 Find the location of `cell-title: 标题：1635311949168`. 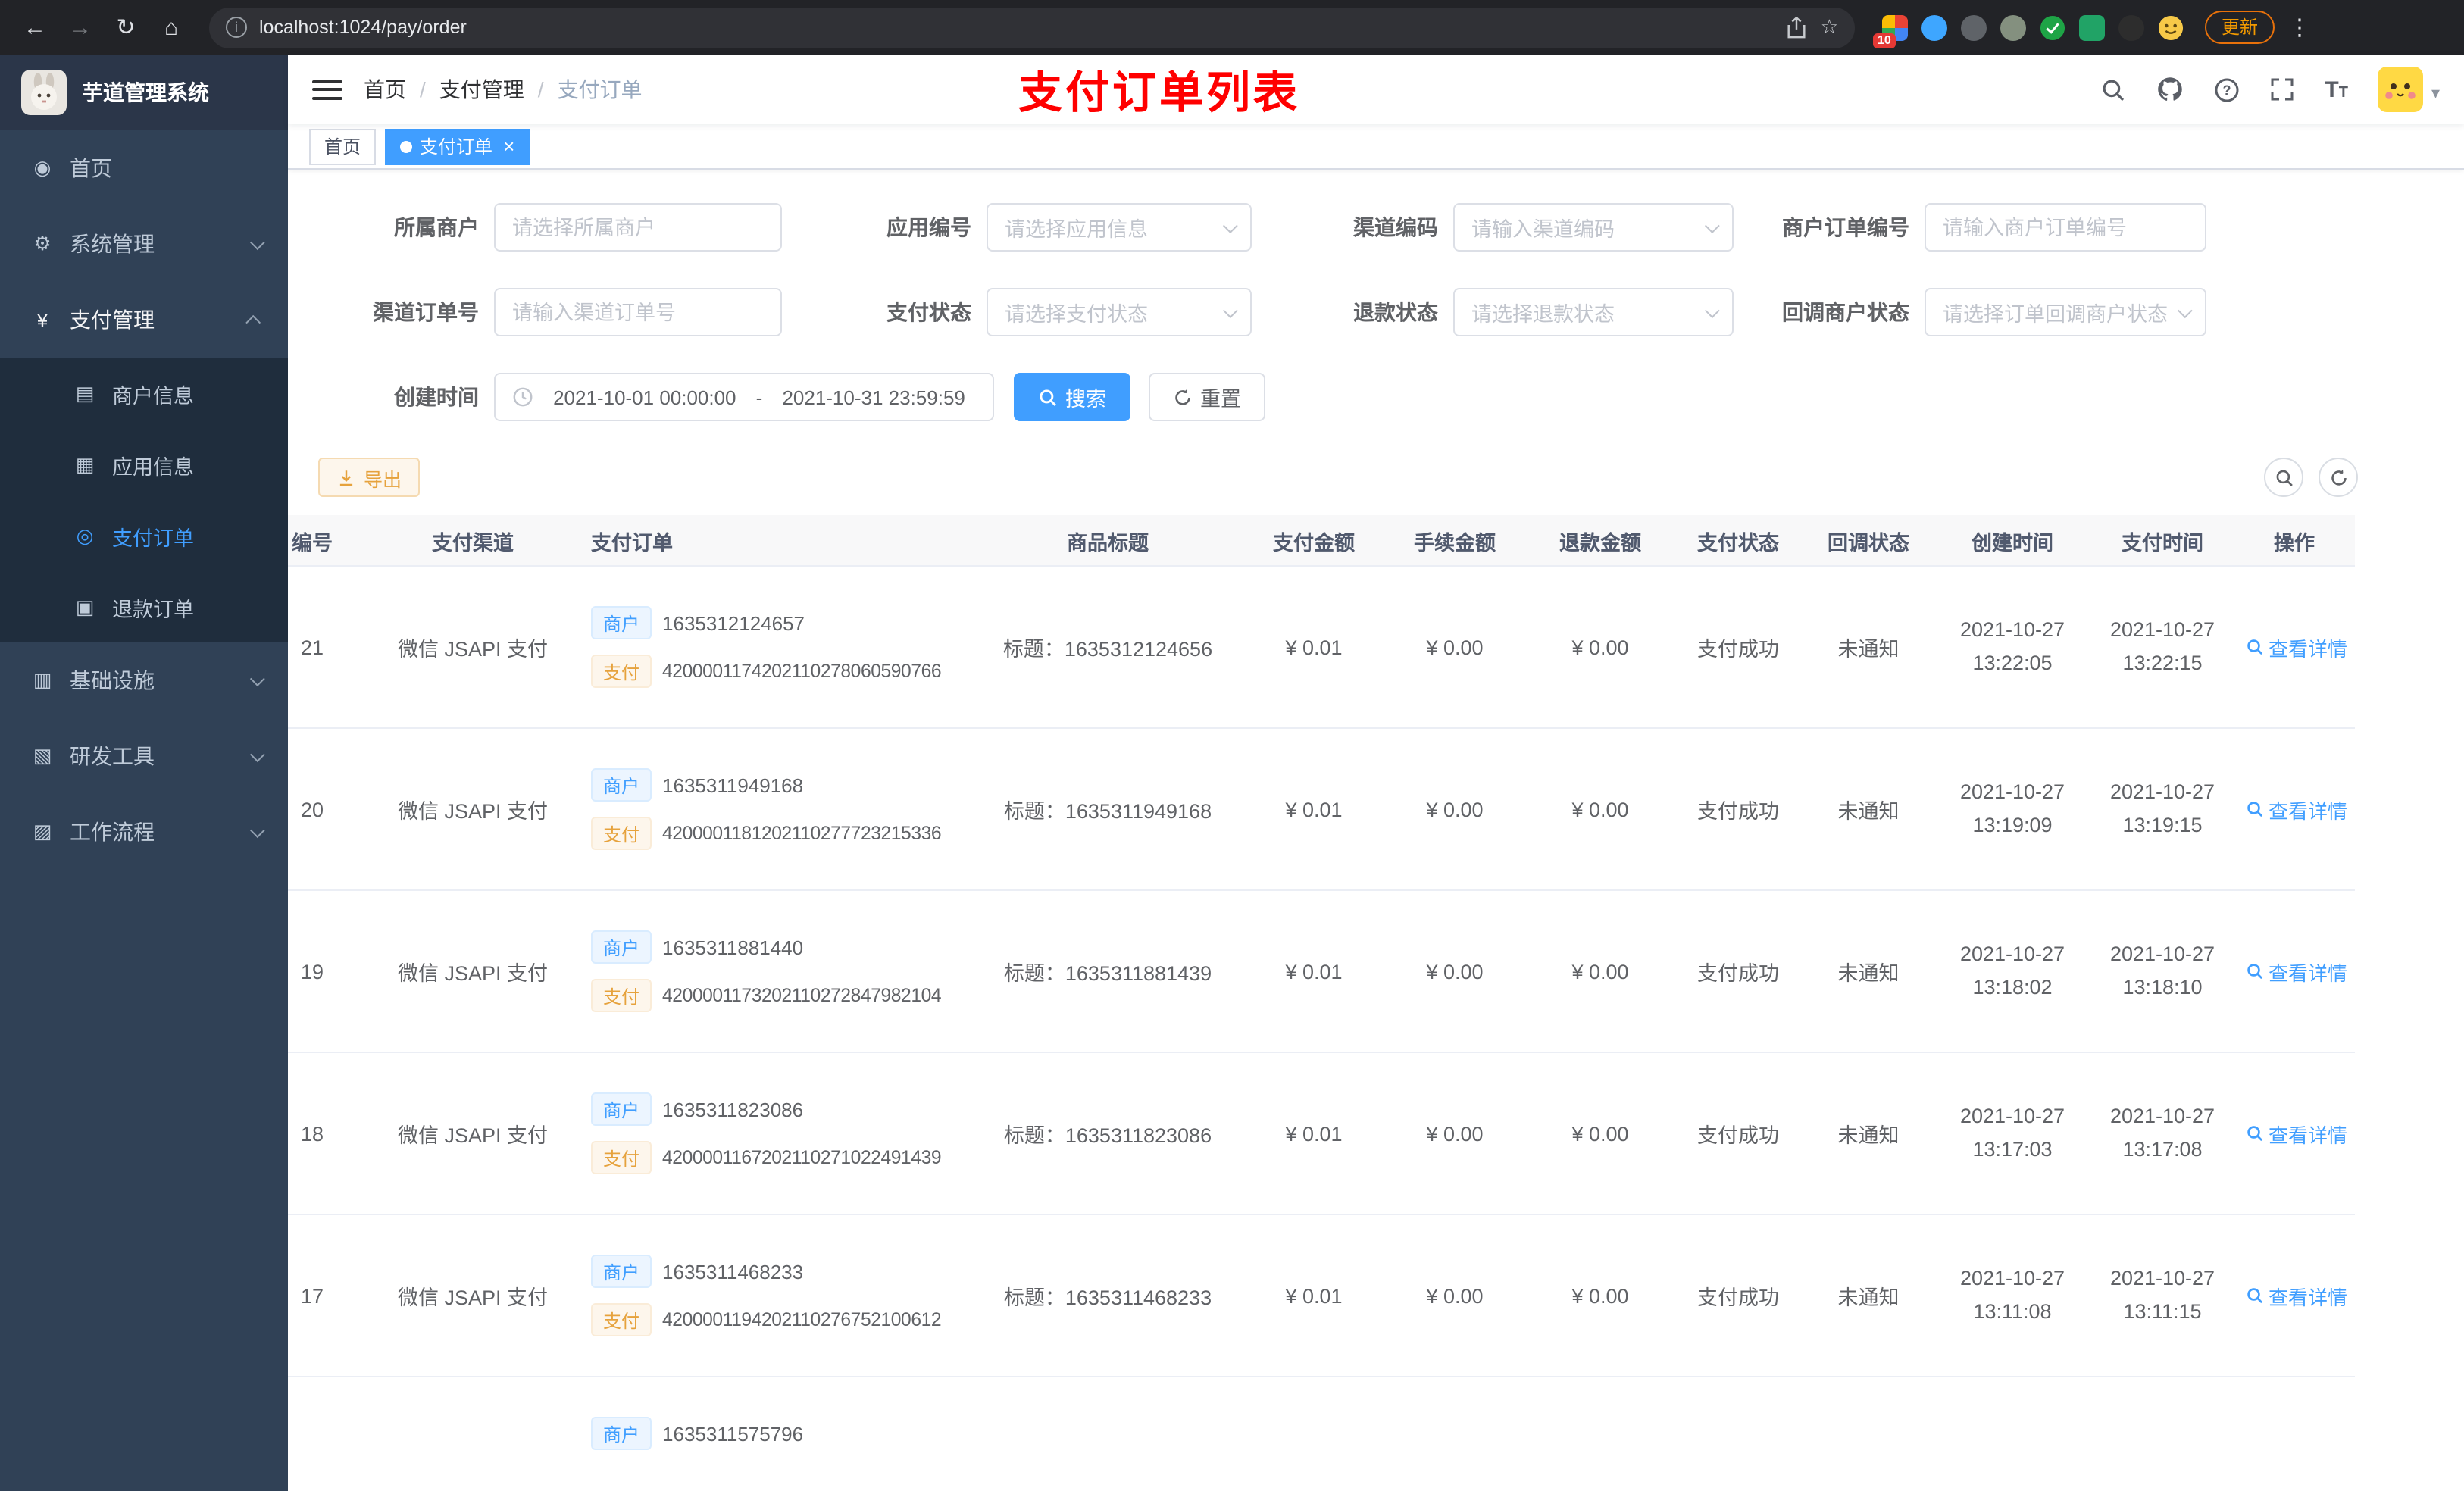

cell-title: 标题：1635311949168 is located at coordinates (1107, 811).